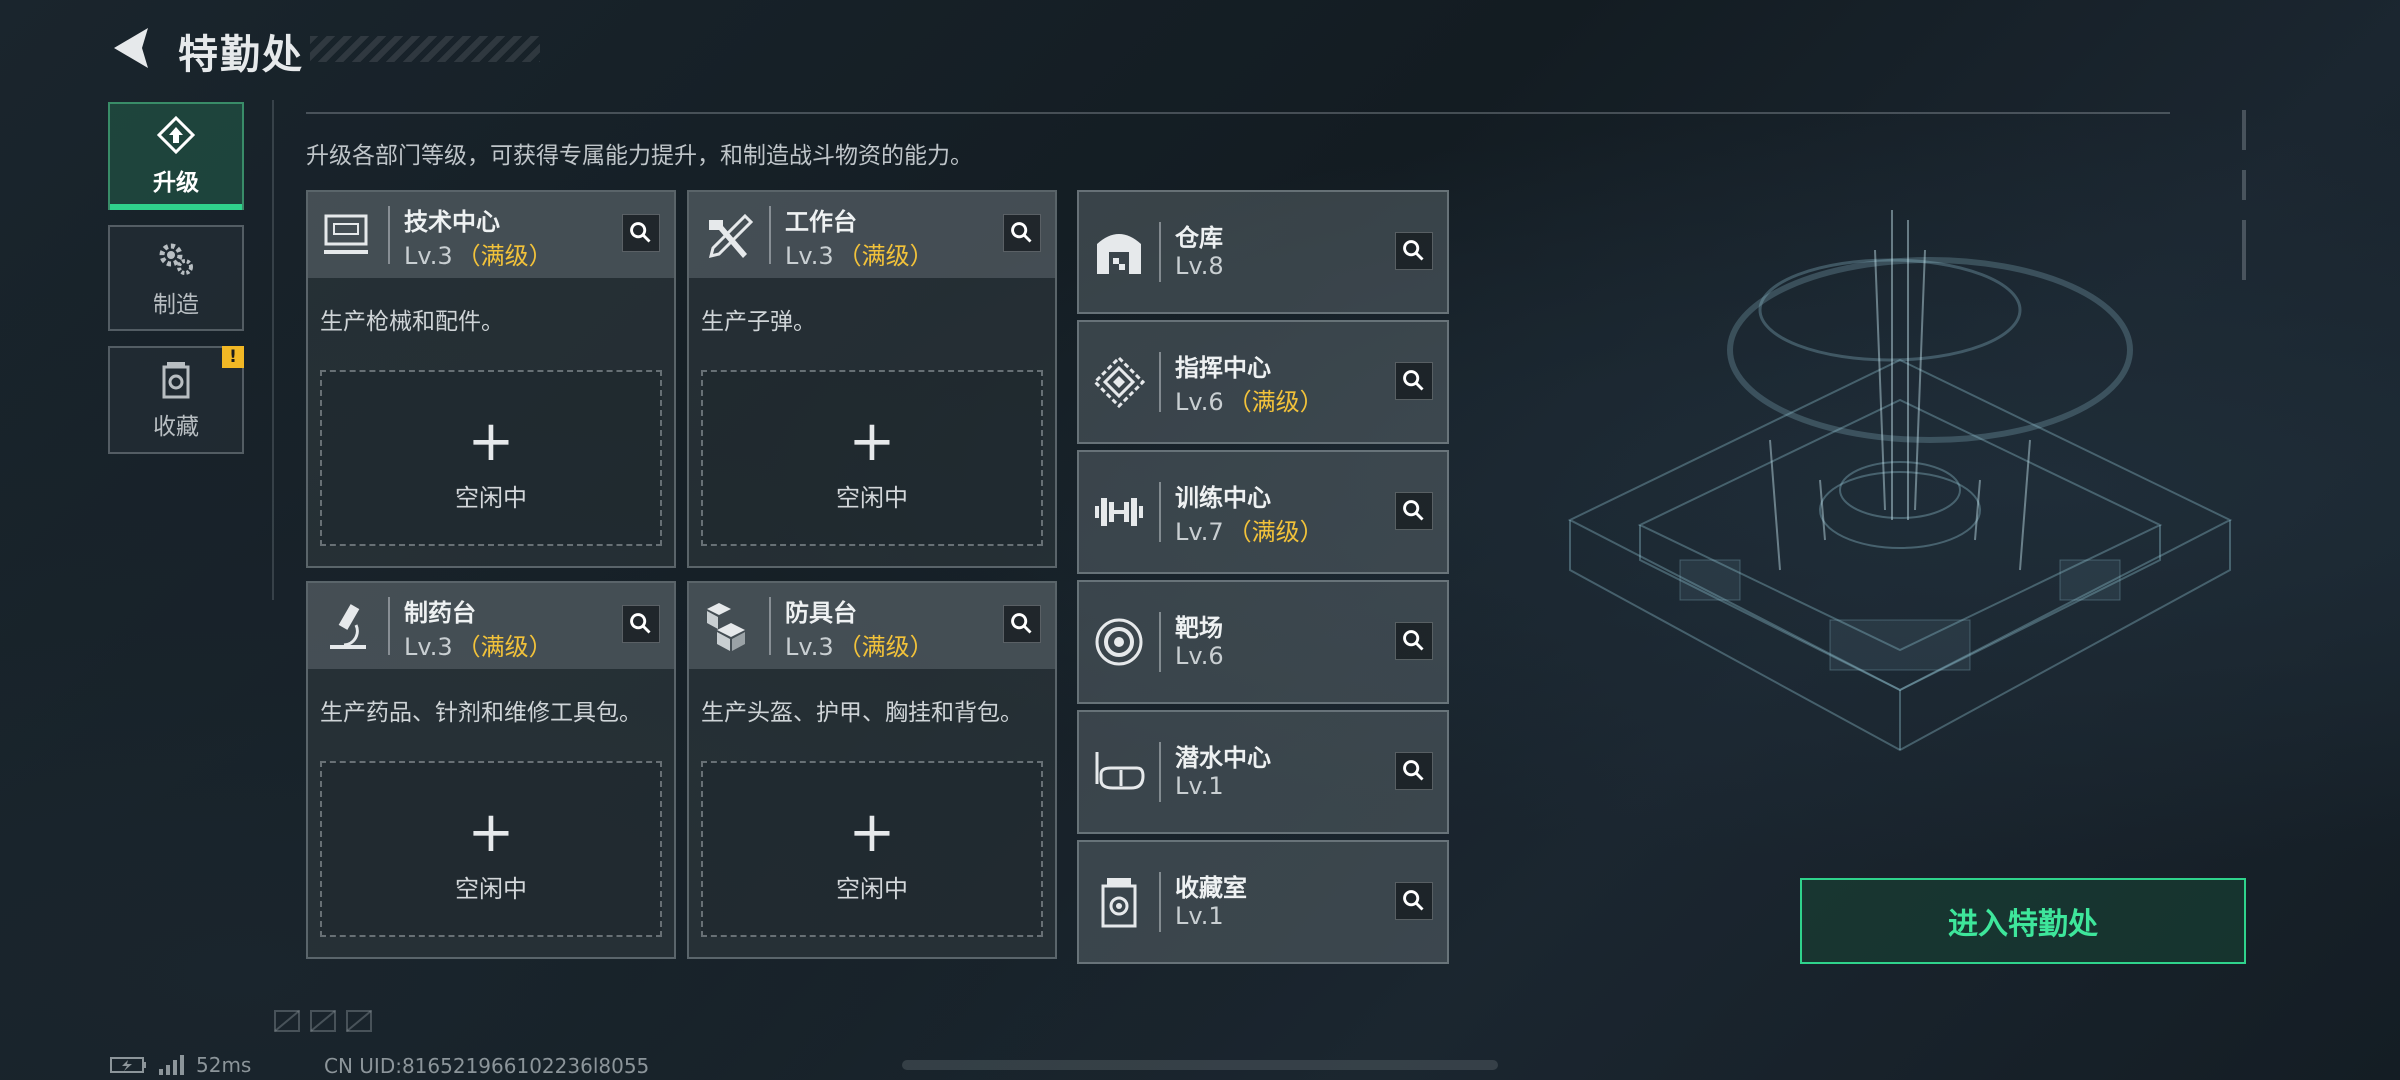 The height and width of the screenshot is (1080, 2400). Describe the element at coordinates (1119, 512) in the screenshot. I see `dumbbell-icon` at that location.